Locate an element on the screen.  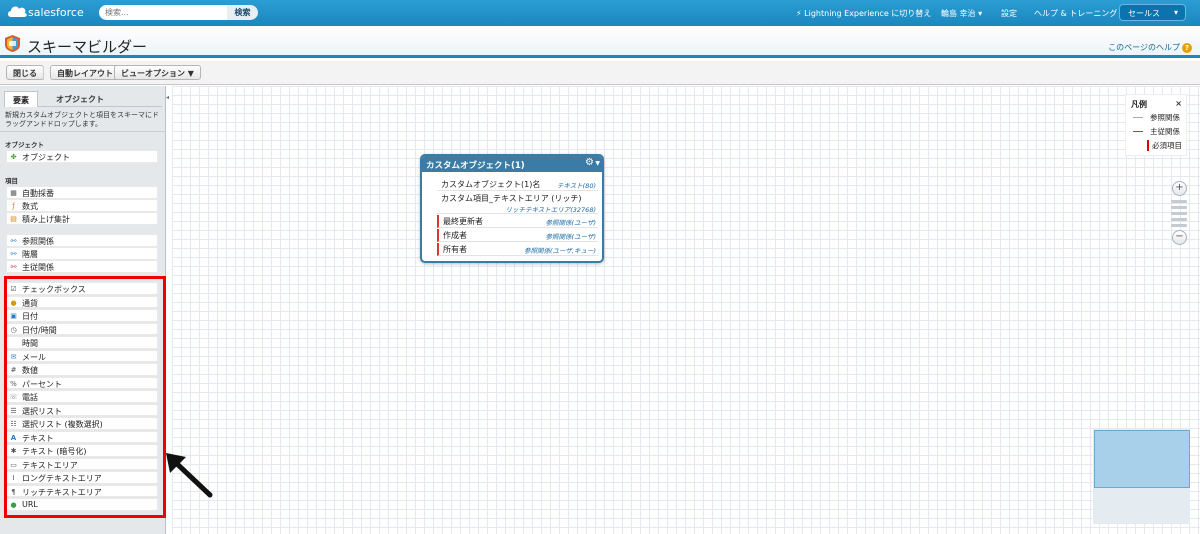
palette-item-label: 参照関係 is located at coordinates (38, 241).